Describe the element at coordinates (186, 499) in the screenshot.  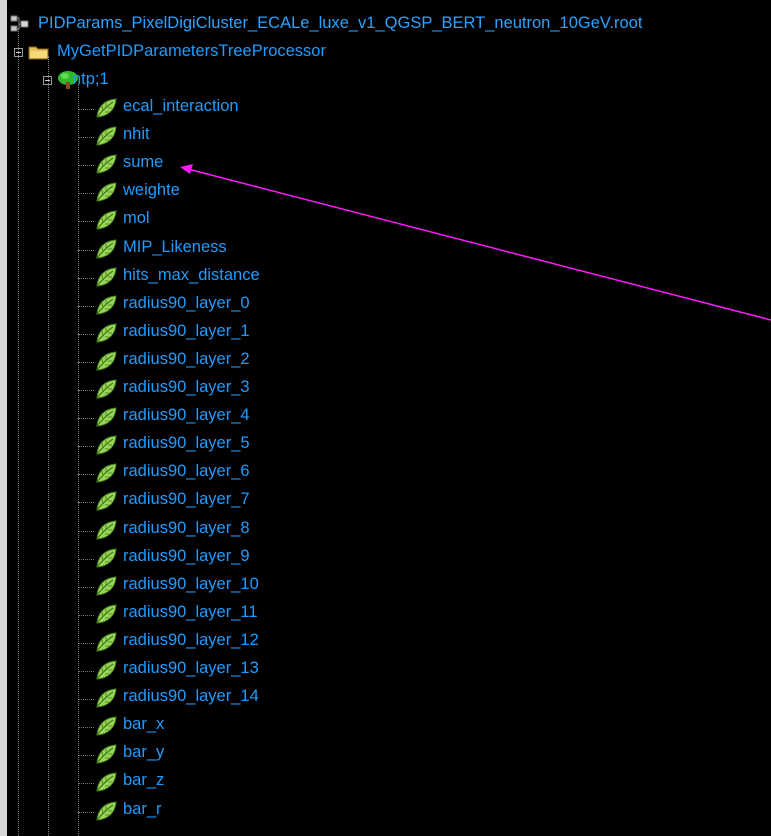
I see `tree-leaf-label: radius90_layer_7` at that location.